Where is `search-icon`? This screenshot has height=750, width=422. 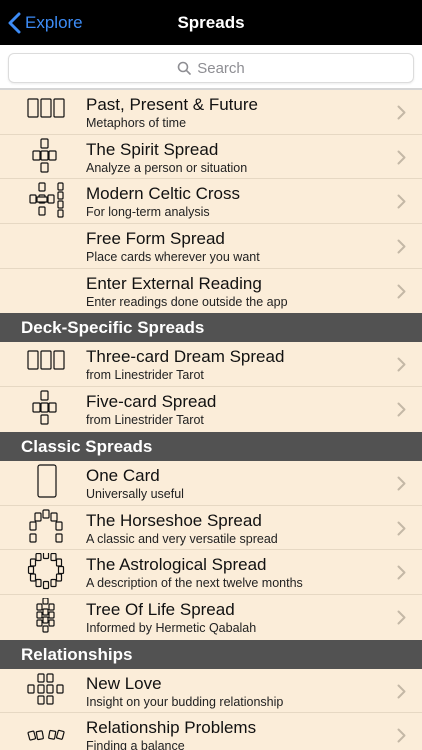
search-icon is located at coordinates (184, 68).